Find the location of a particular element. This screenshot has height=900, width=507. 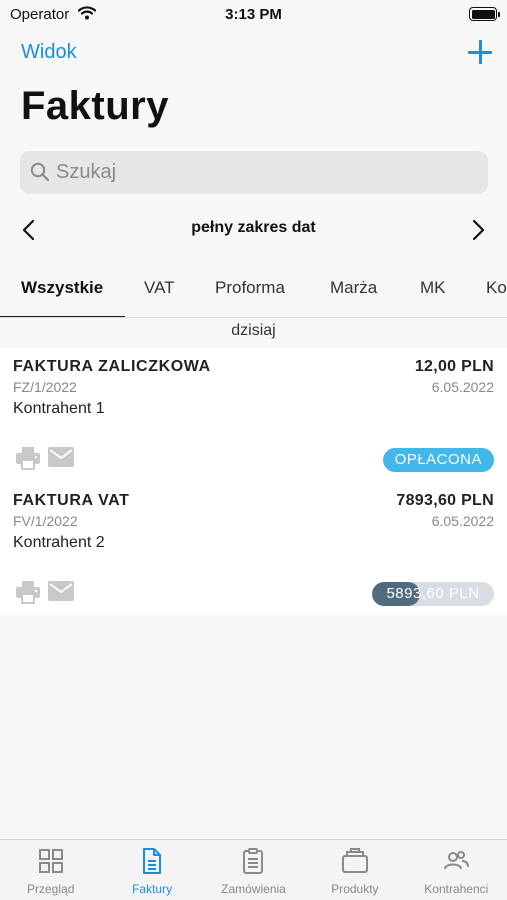

invoice-type-tabs: Wszystkie VAT Proforma Marża MK Ko is located at coordinates (253, 294).